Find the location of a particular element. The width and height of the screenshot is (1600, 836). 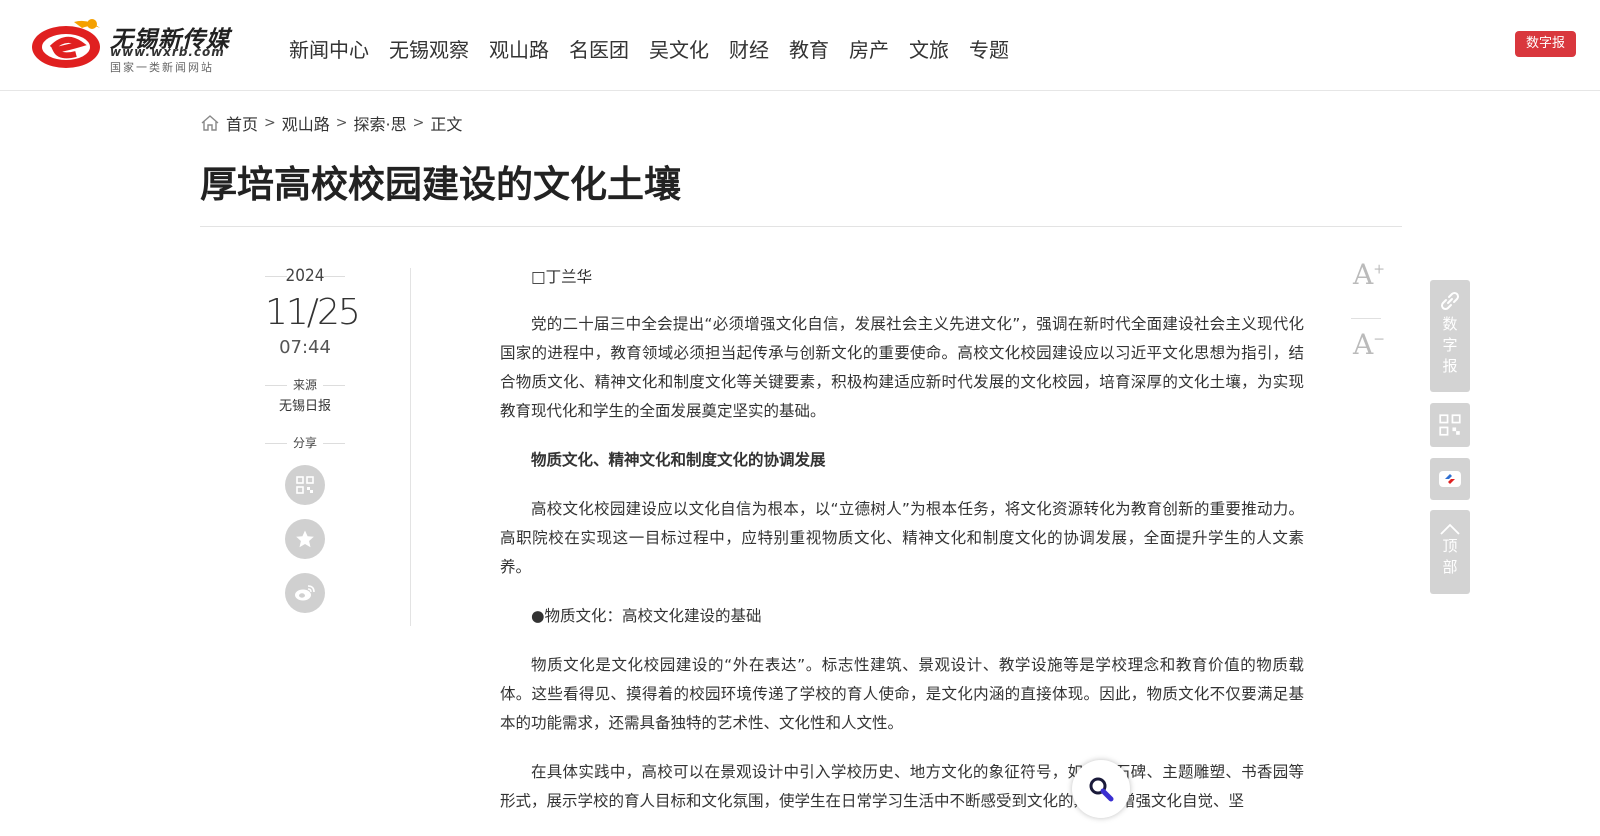

logo-slogan: 国家一类新闻网站 is located at coordinates (162, 67).